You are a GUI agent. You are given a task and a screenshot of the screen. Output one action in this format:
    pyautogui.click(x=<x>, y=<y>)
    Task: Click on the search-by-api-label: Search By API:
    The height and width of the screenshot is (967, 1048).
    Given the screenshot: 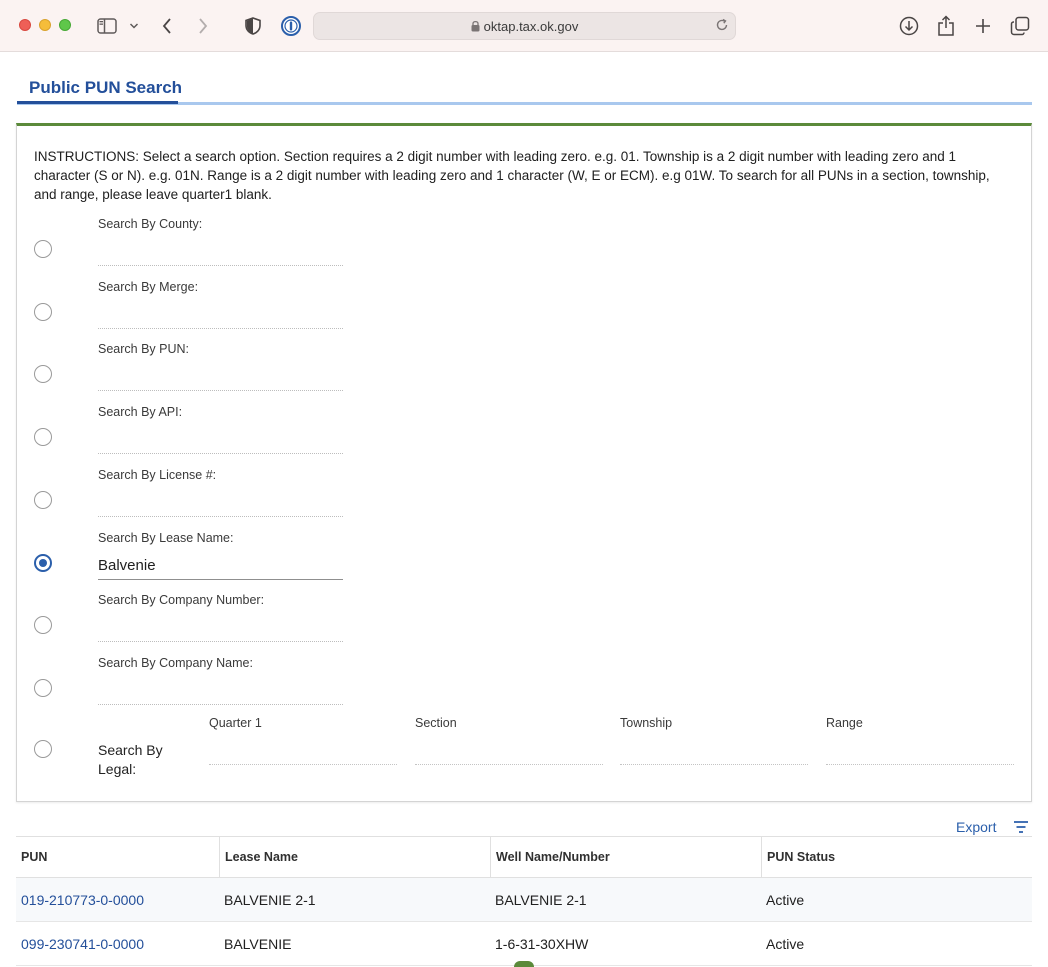 What is the action you would take?
    pyautogui.click(x=140, y=412)
    